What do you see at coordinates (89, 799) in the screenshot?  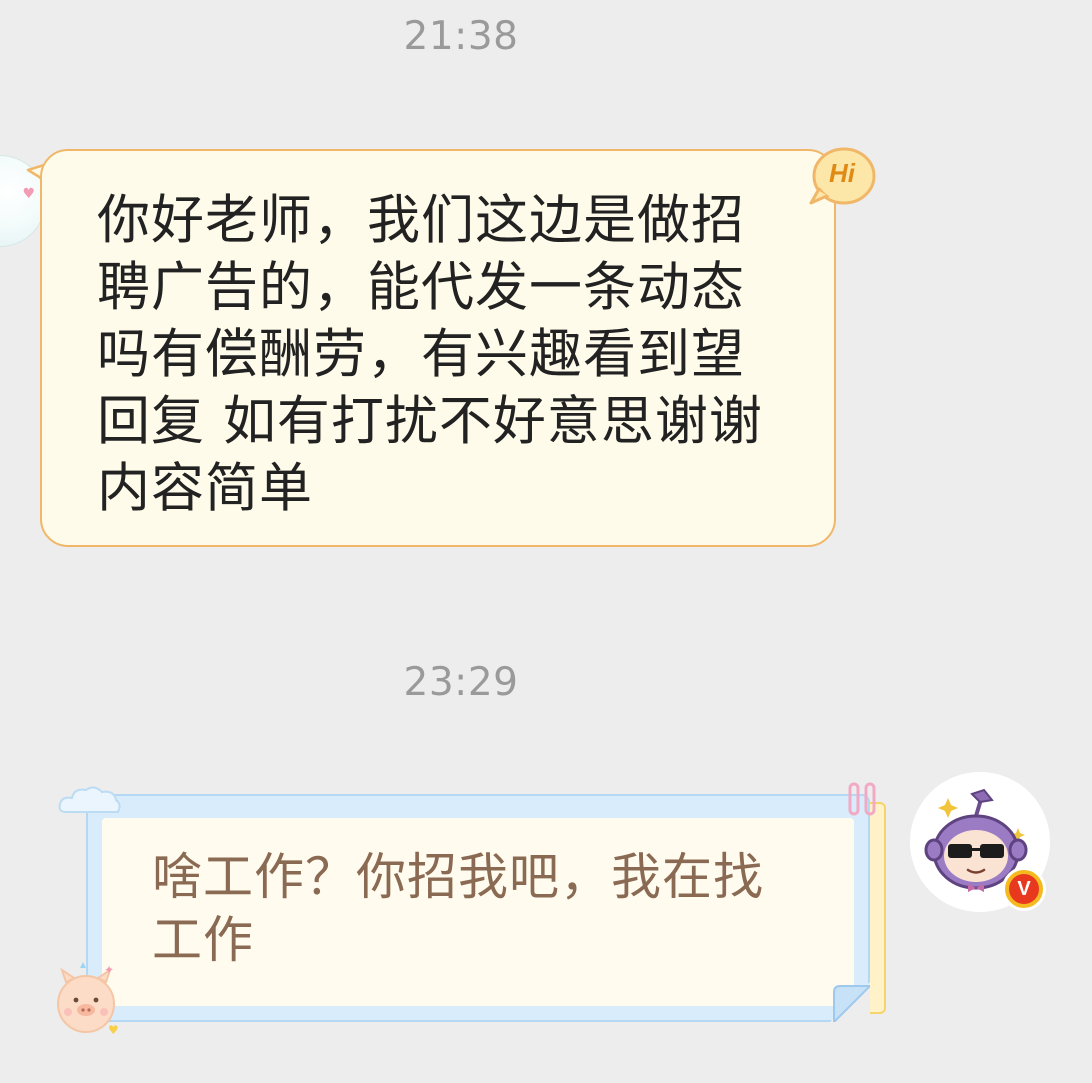 I see `cloud-icon` at bounding box center [89, 799].